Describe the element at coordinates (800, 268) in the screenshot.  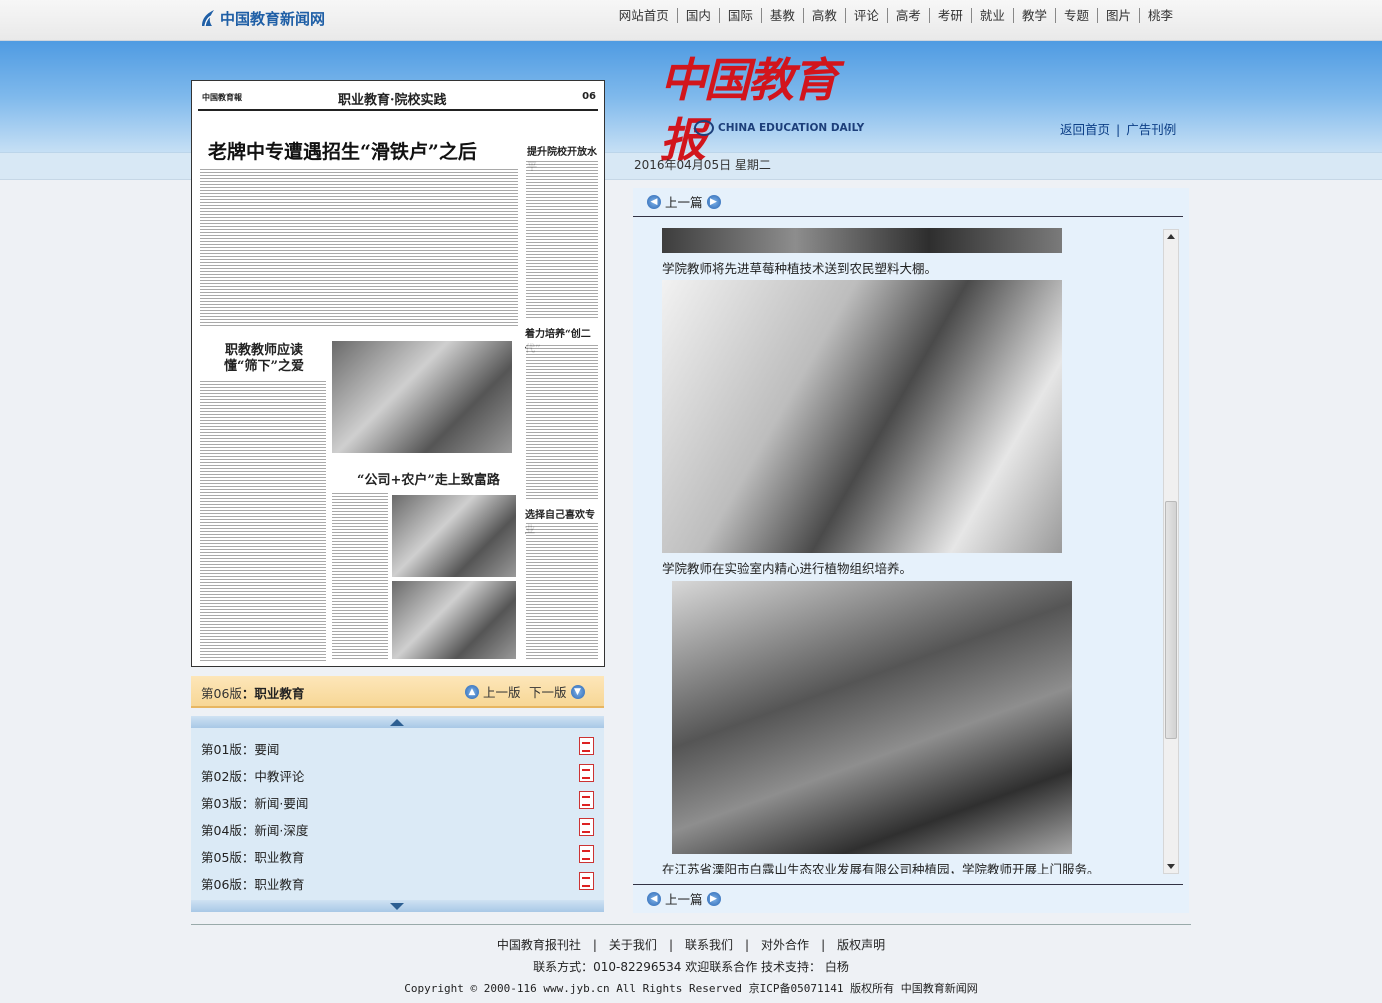
I see `photo-caption: 学院教师将先进草莓种植技术送到农民塑料大棚。` at that location.